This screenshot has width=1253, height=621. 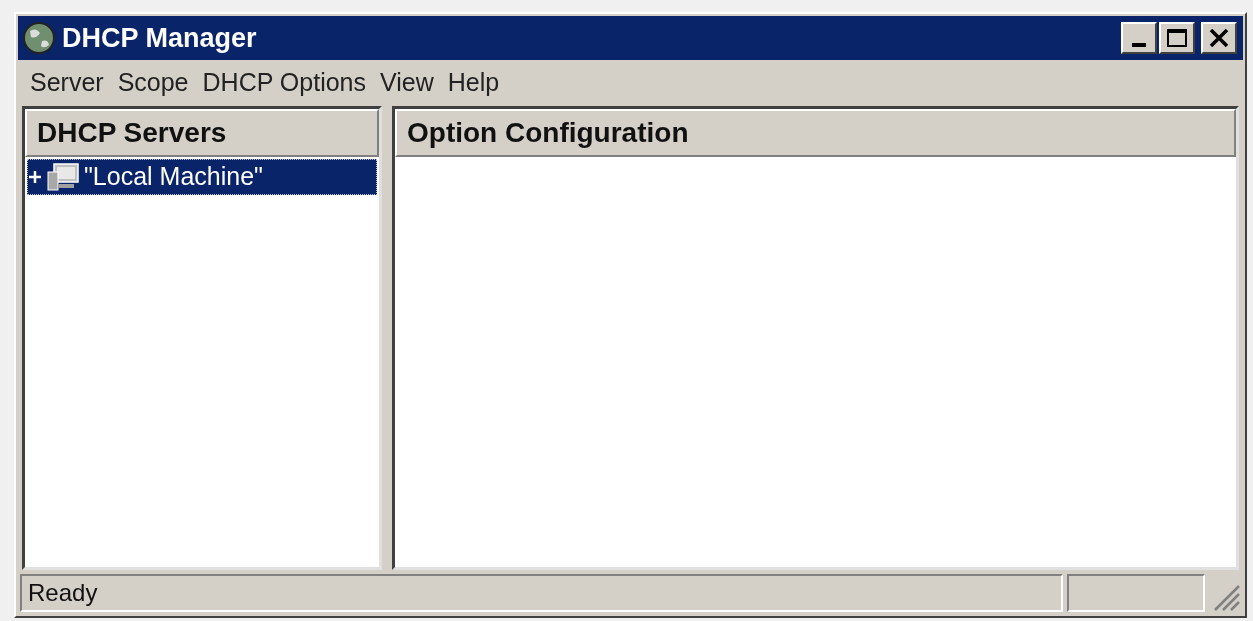 I want to click on status-text: Ready, so click(x=541, y=593).